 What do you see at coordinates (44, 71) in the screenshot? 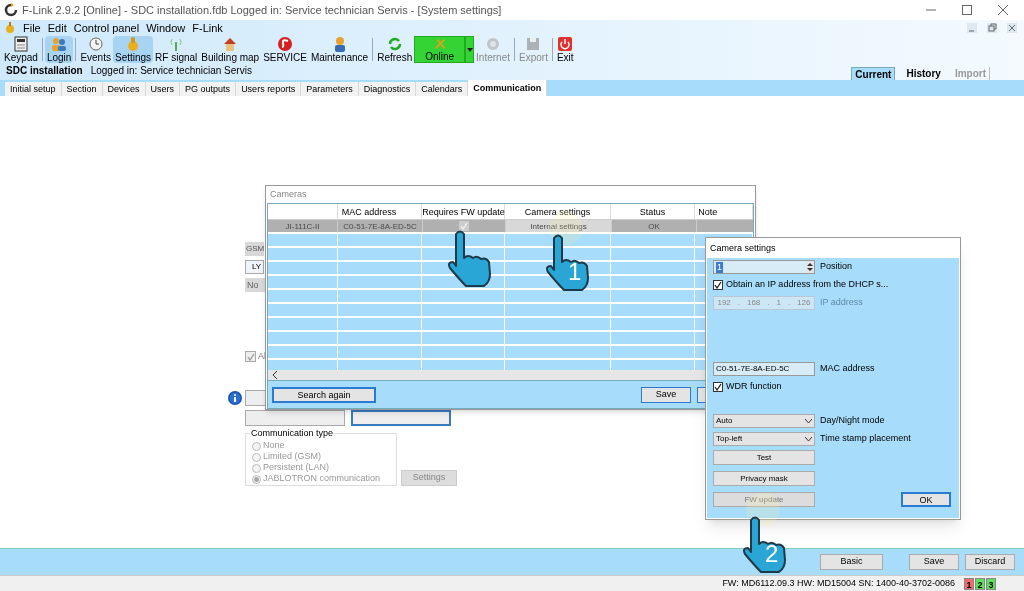
I see `installation-name: SDC installation` at bounding box center [44, 71].